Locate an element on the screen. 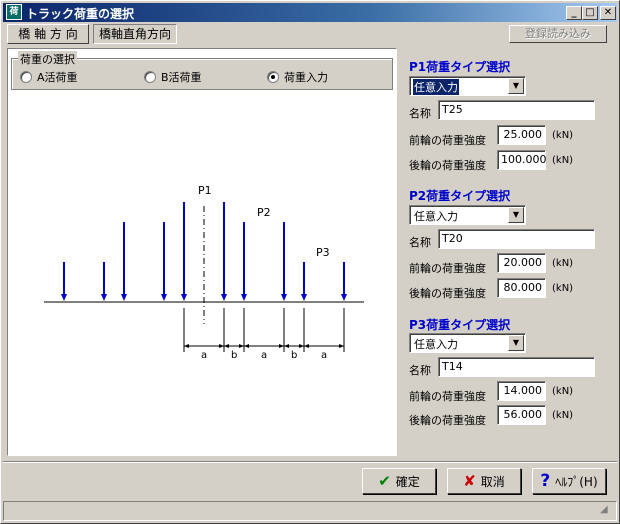  maximize-button: □ is located at coordinates (590, 13).